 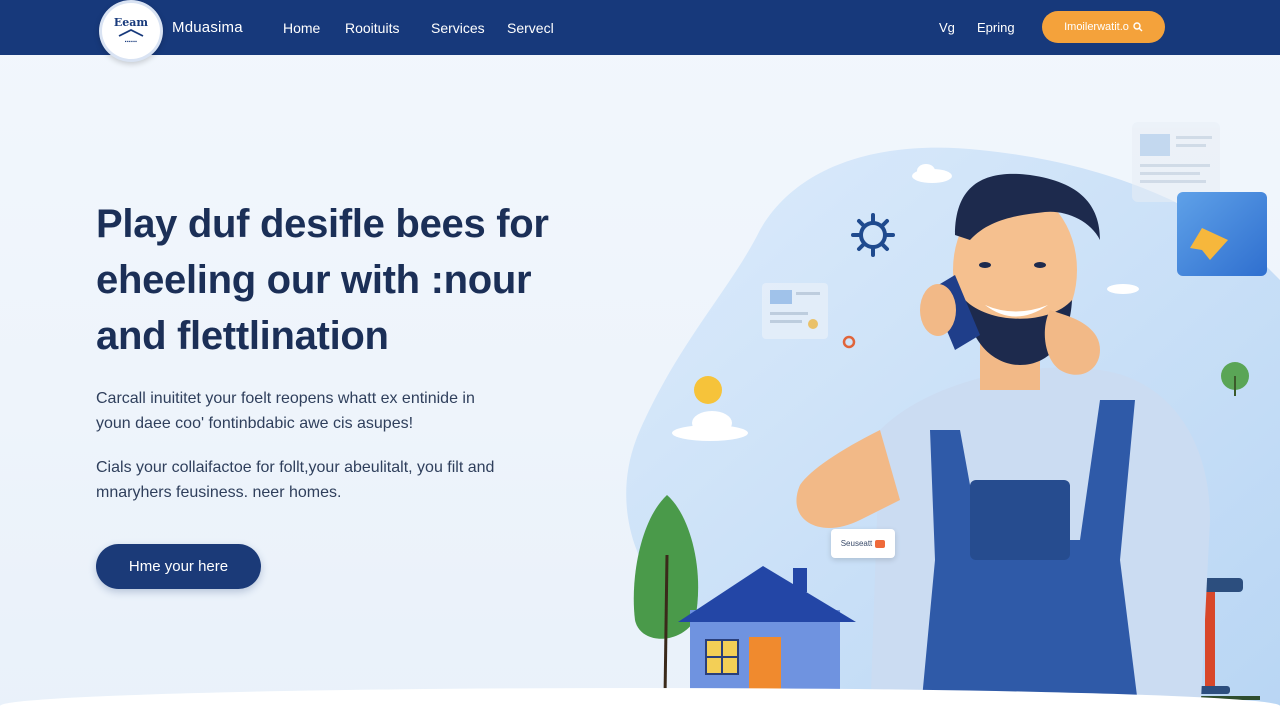 What do you see at coordinates (640, 704) in the screenshot?
I see `page-bottom-wave` at bounding box center [640, 704].